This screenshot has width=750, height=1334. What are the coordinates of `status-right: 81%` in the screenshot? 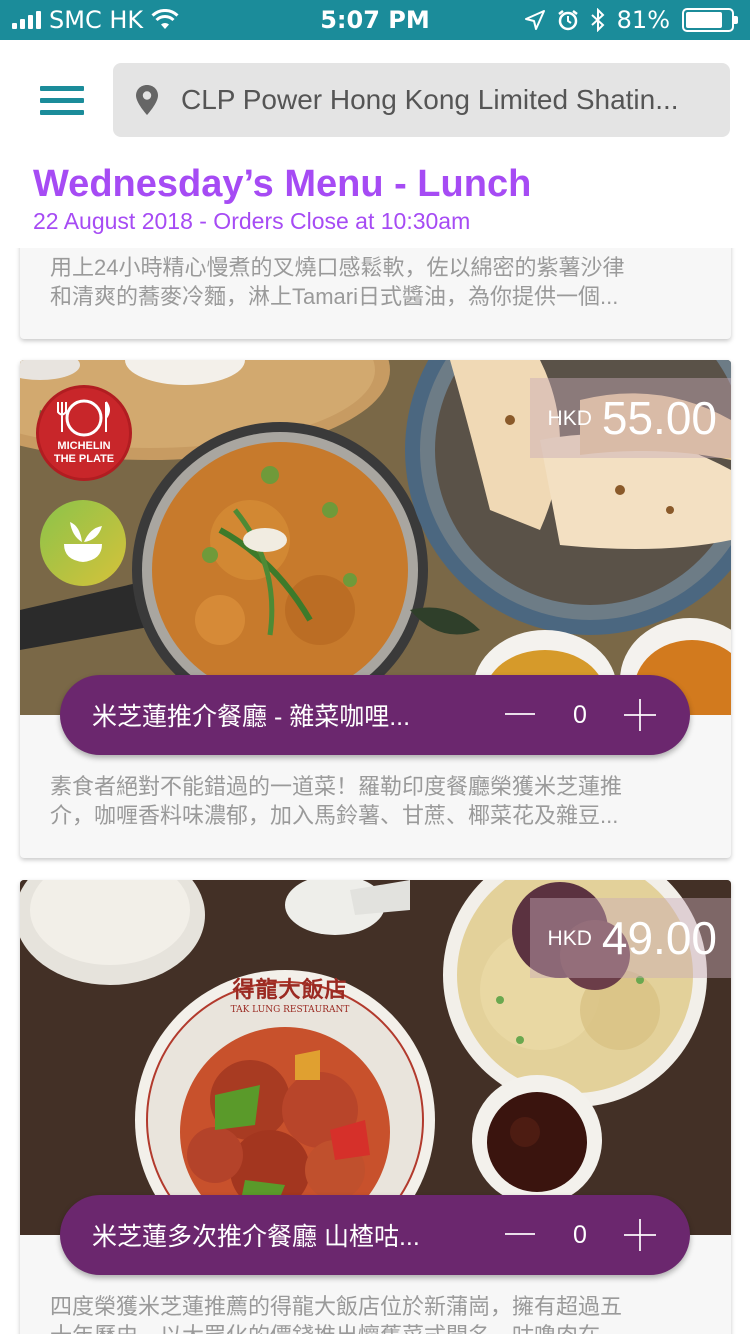 It's located at (631, 20).